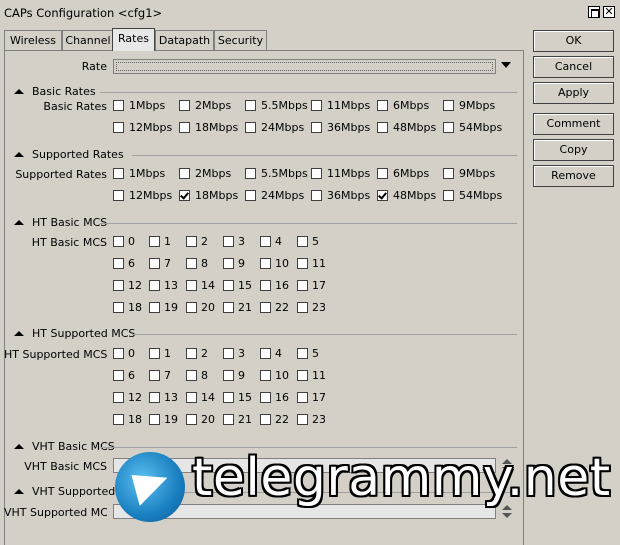 This screenshot has height=545, width=620. I want to click on mcs-option-label: 13, so click(171, 285).